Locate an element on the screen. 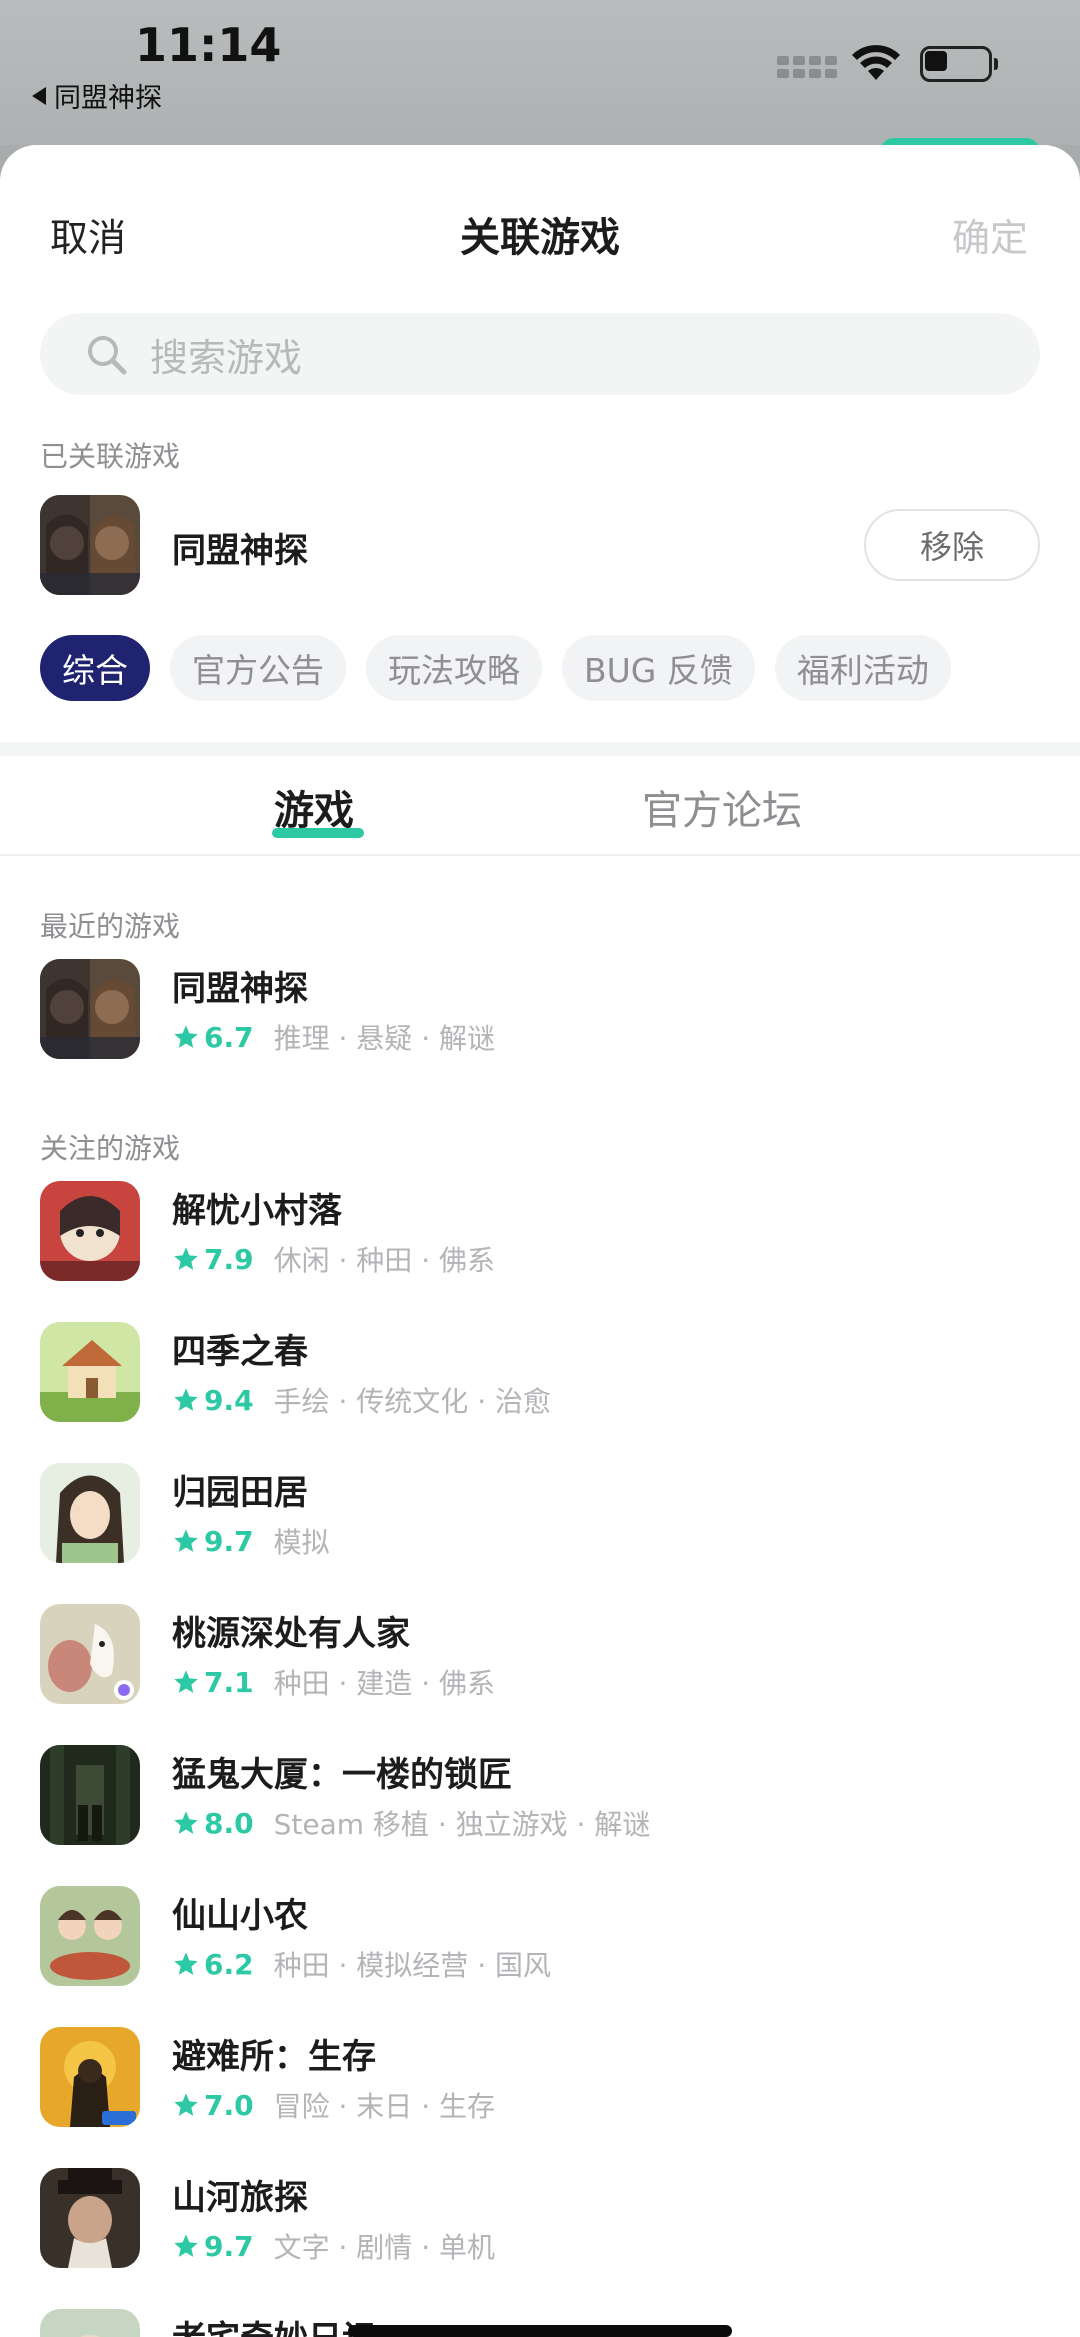  tab-official-forum: 官方论坛 is located at coordinates (722, 807).